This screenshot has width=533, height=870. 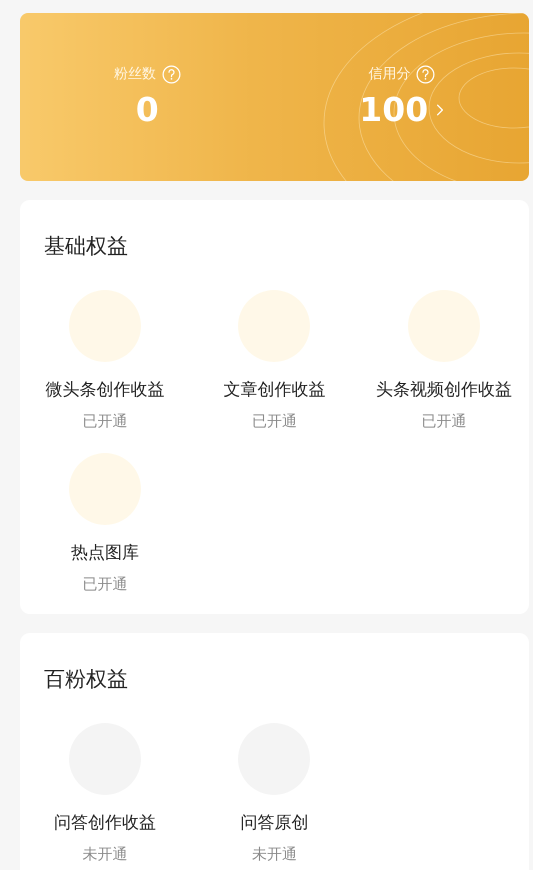 I want to click on stat-label: 信用分, so click(x=389, y=74).